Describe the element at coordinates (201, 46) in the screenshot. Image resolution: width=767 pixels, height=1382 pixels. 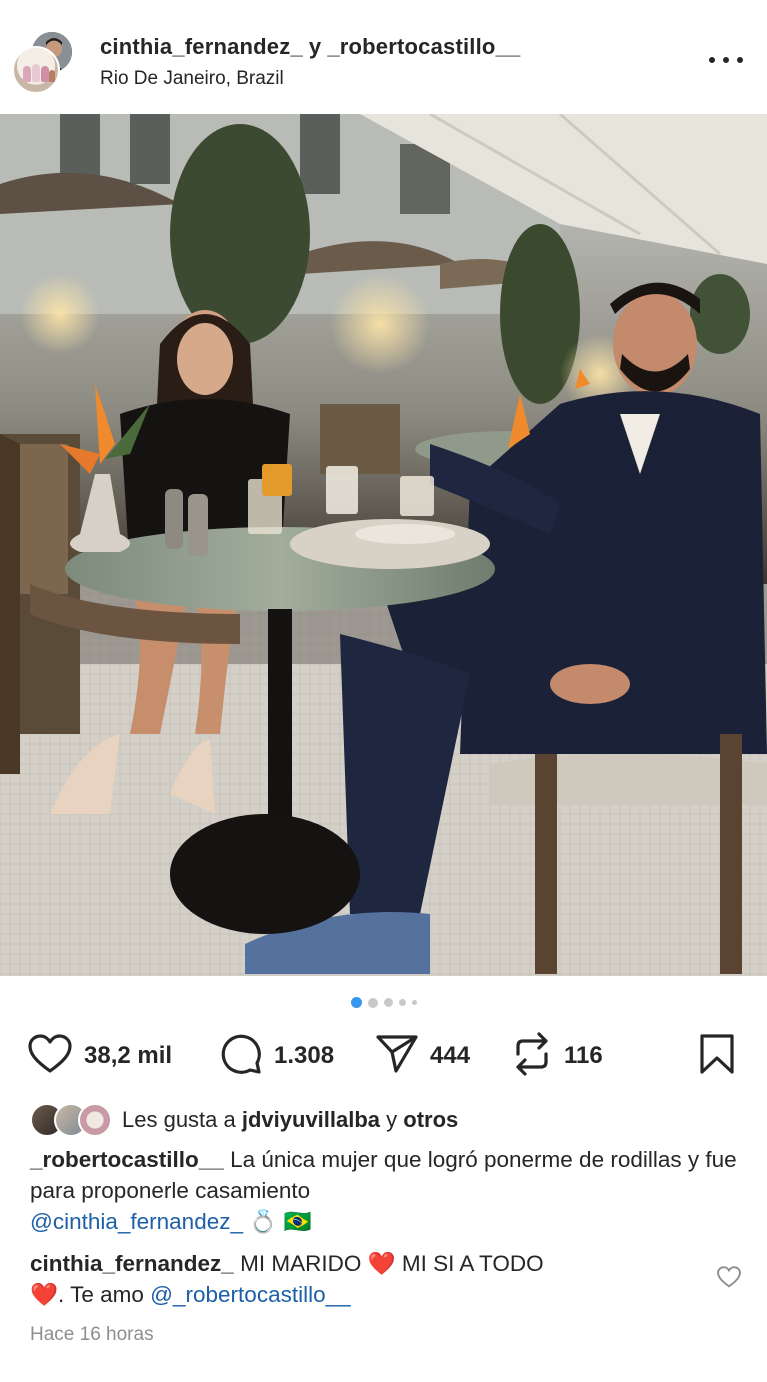
I see `author-username: cinthia_fernandez_` at that location.